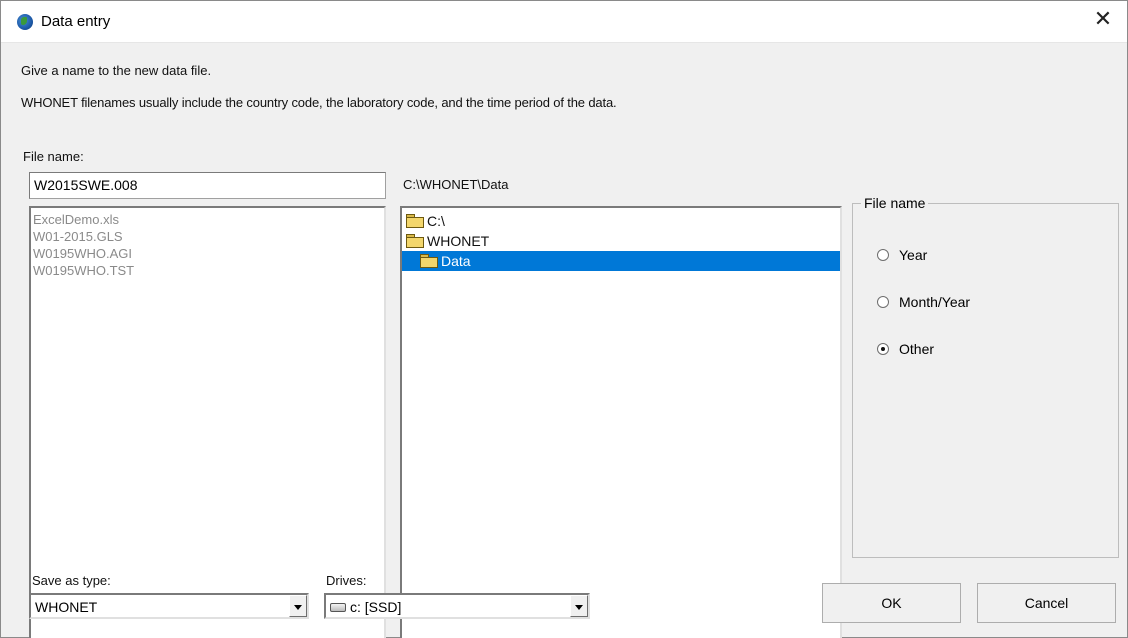  What do you see at coordinates (621, 241) in the screenshot?
I see `directory-item: WHONET` at bounding box center [621, 241].